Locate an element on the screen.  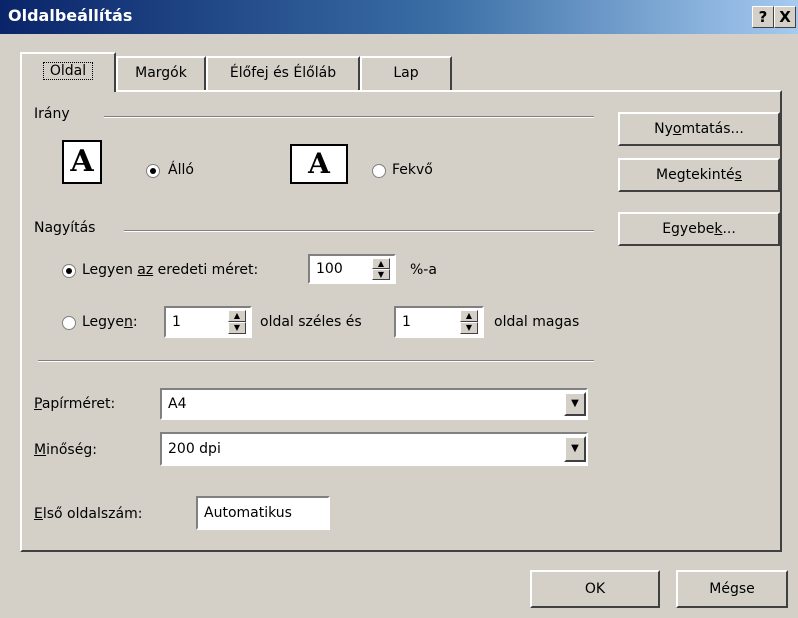
tab-margok-label: Margók is located at coordinates (161, 73).